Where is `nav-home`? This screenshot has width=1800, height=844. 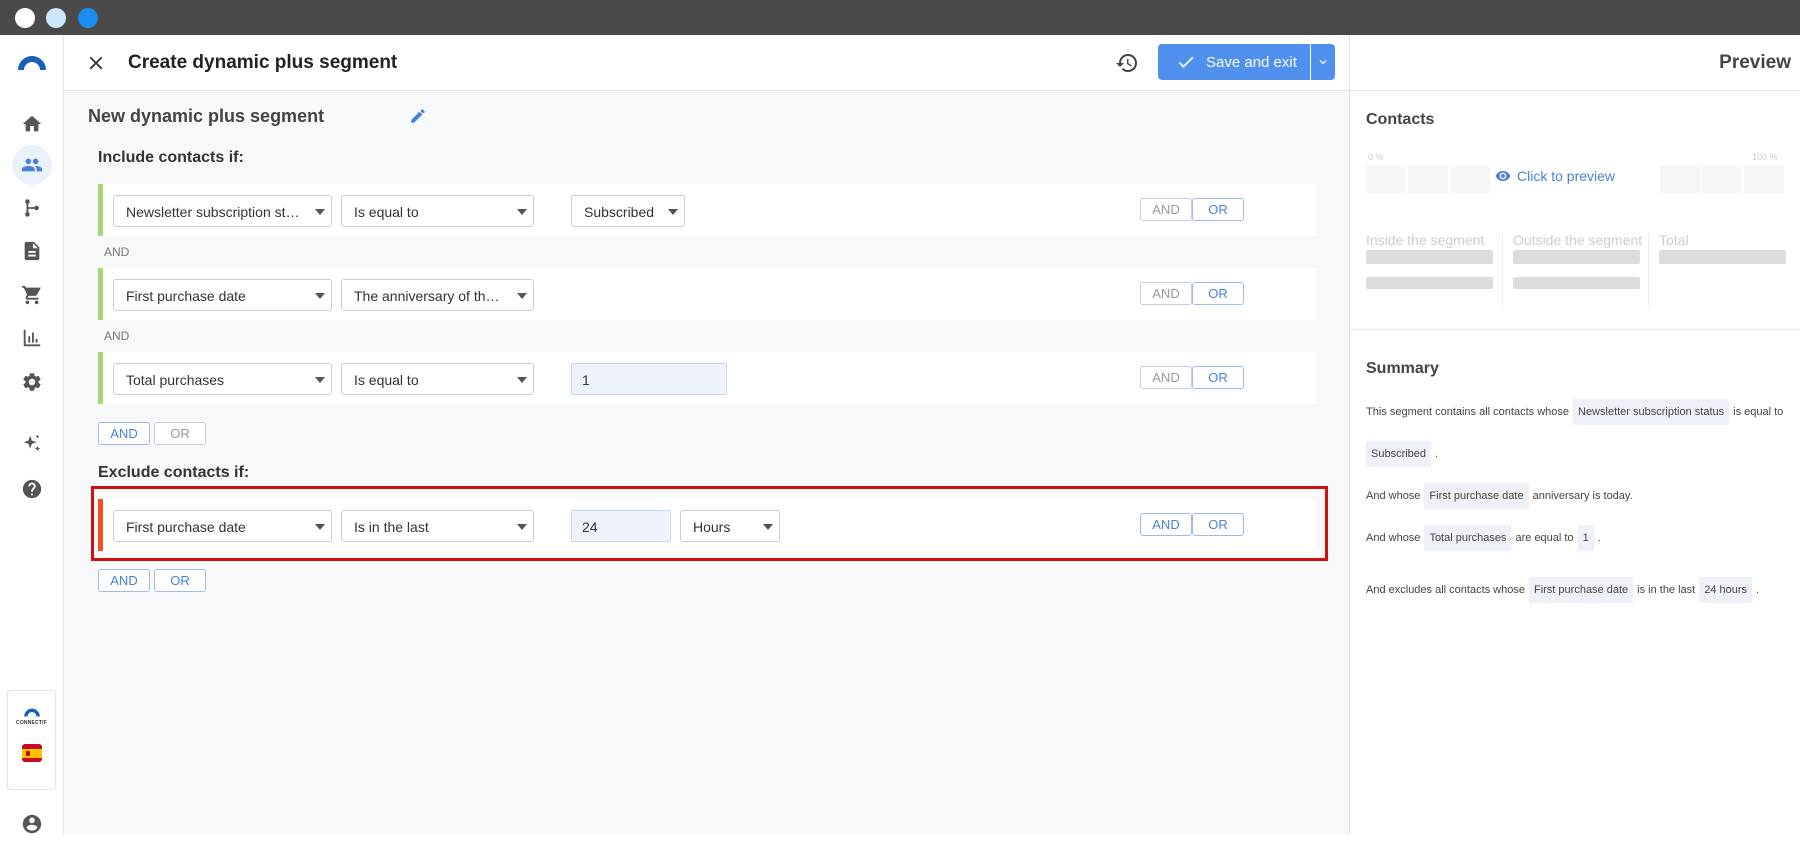 nav-home is located at coordinates (32, 124).